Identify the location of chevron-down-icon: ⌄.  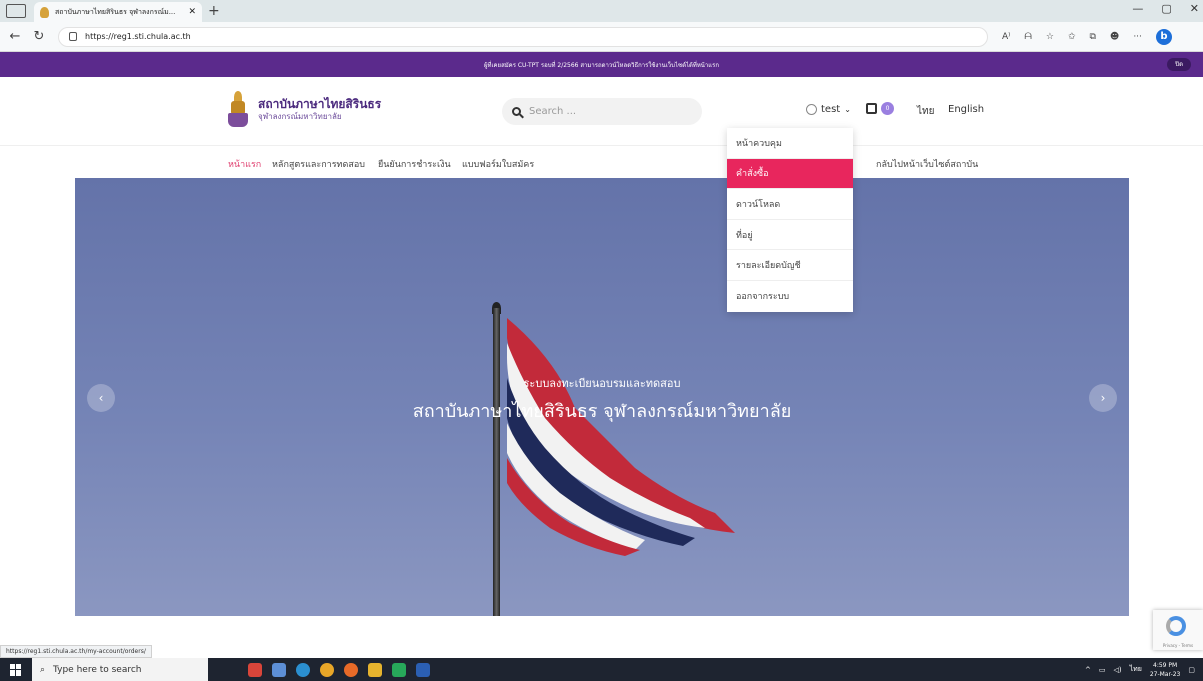
(847, 109).